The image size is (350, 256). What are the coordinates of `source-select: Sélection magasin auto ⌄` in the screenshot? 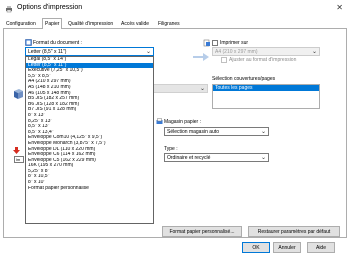 It's located at (216, 131).